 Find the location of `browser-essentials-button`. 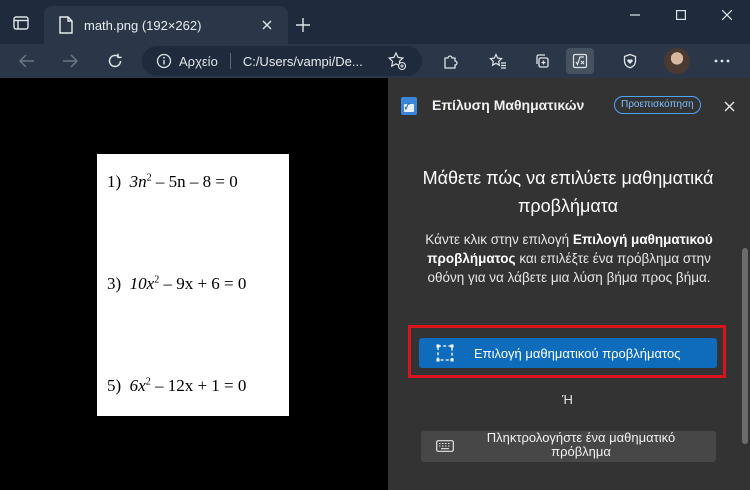

browser-essentials-button is located at coordinates (630, 61).